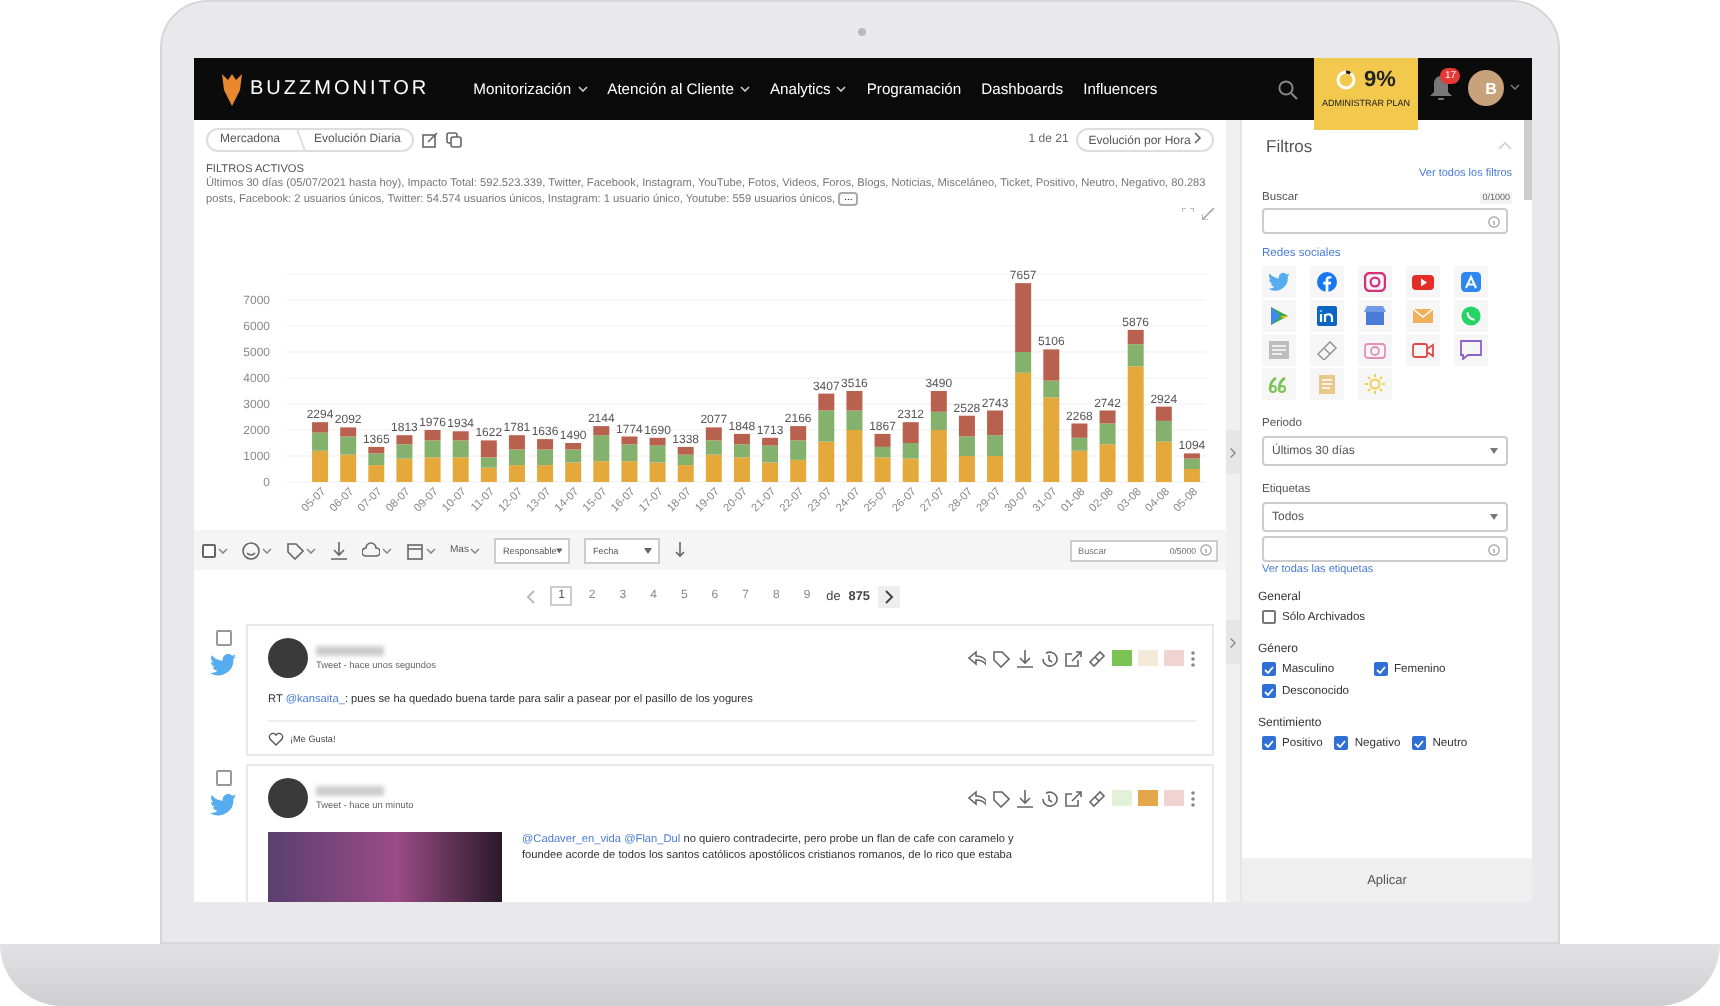  Describe the element at coordinates (1380, 80) in the screenshot. I see `plan-percent: 9%` at that location.